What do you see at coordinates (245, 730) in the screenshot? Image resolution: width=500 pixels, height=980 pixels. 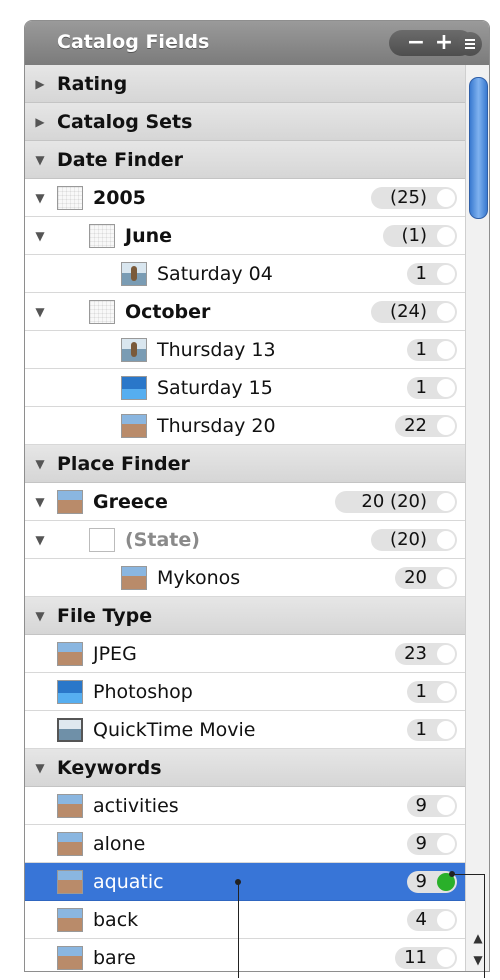 I see `list-item: QuickTime Movie 1` at bounding box center [245, 730].